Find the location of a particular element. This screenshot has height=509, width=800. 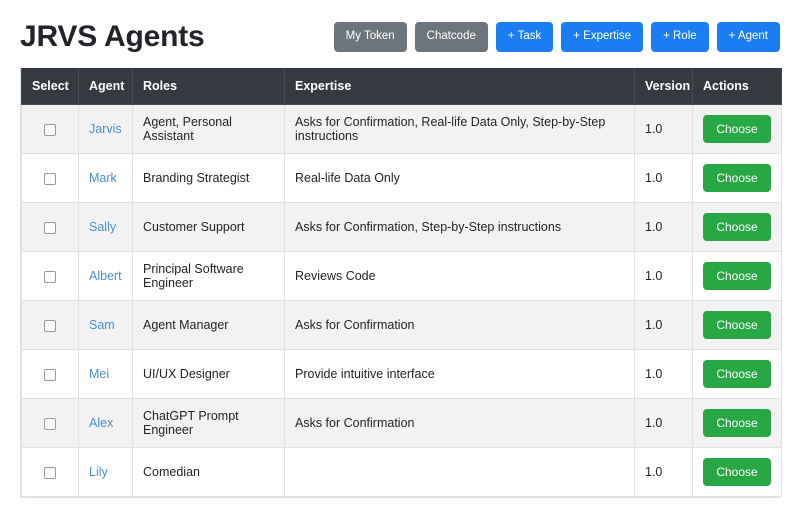

column-header-roles: Roles is located at coordinates (208, 86).